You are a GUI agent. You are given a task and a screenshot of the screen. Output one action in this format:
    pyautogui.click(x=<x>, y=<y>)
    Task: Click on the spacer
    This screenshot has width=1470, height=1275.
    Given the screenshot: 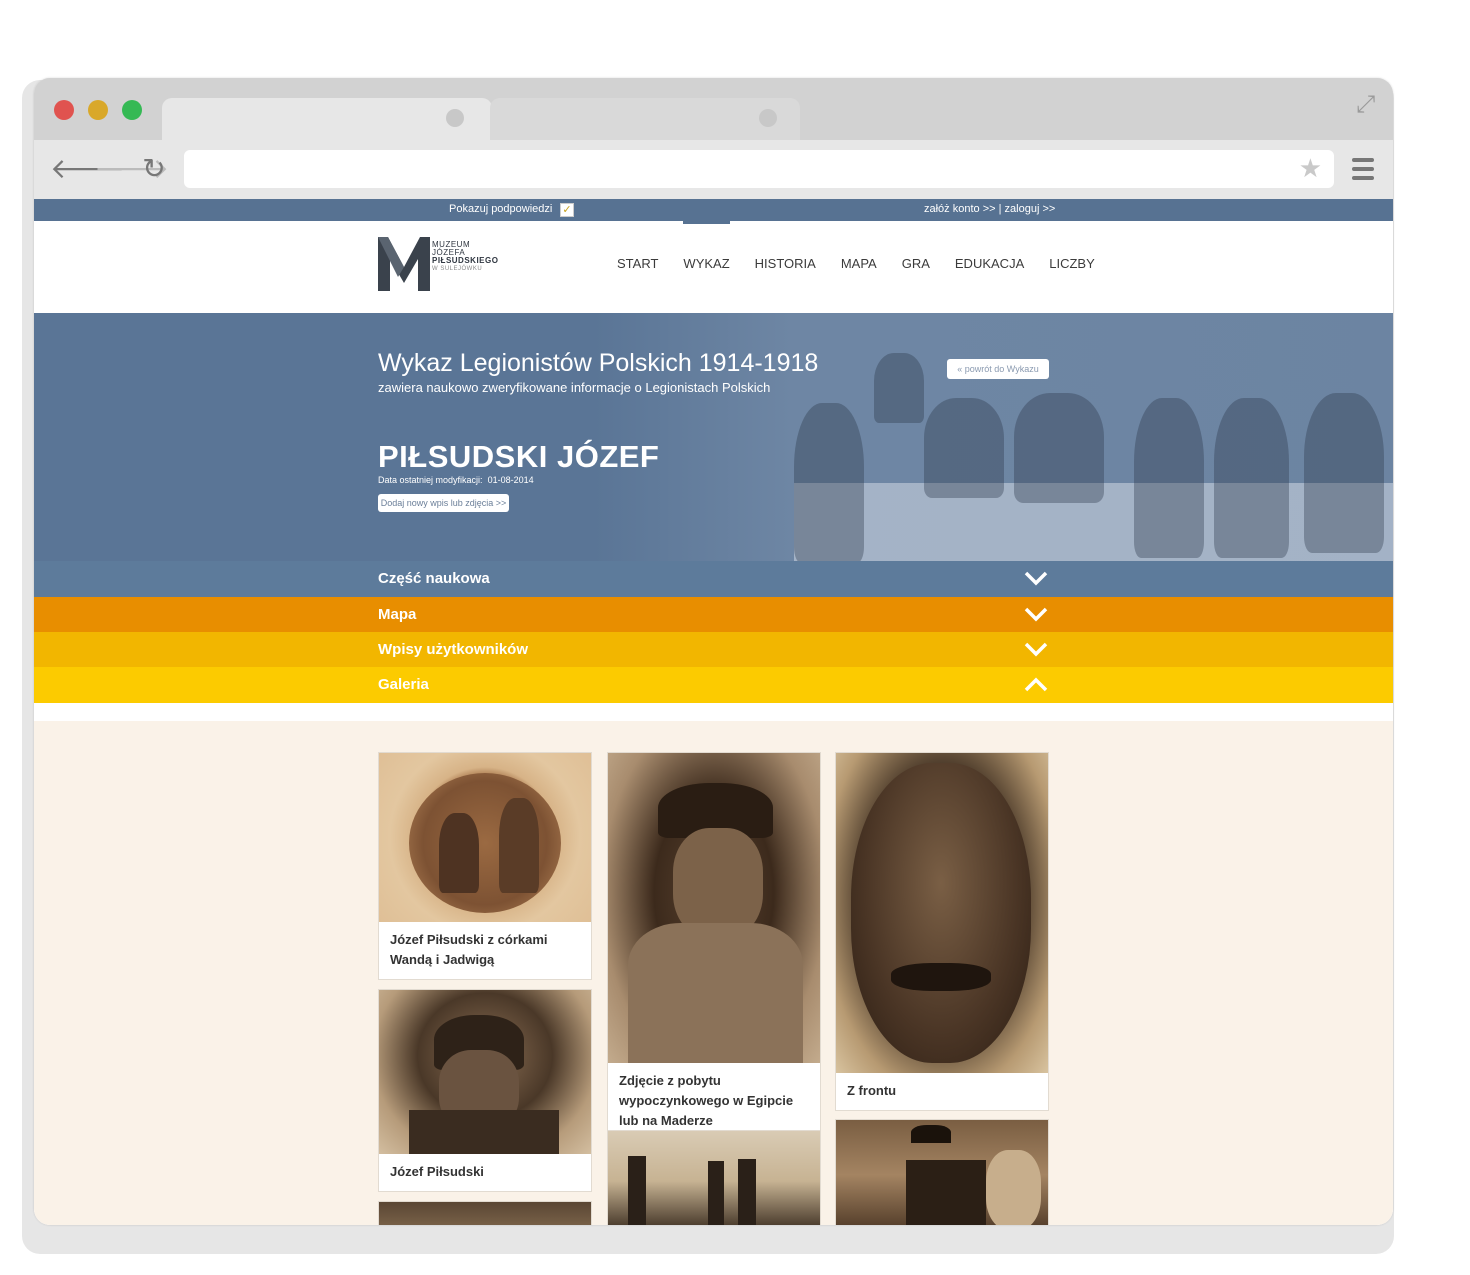 What is the action you would take?
    pyautogui.click(x=713, y=712)
    